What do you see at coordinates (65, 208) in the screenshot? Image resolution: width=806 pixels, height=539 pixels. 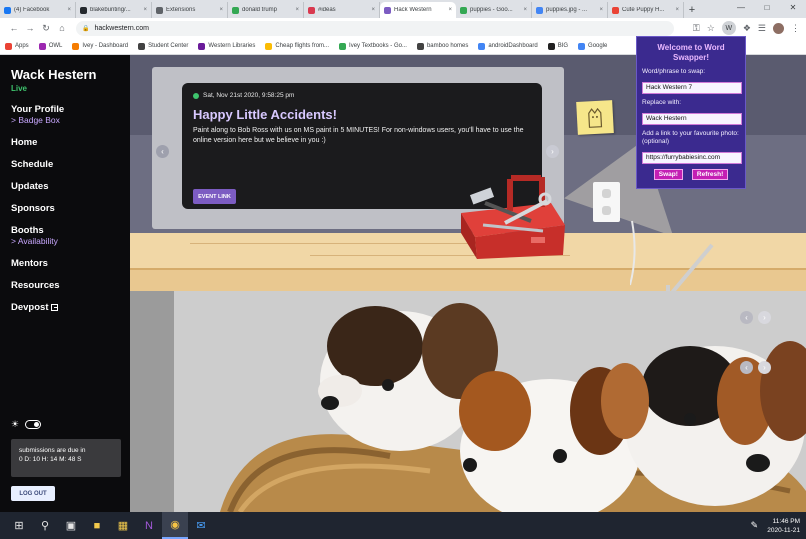 I see `sidebar-item-sponsors: Sponsors` at bounding box center [65, 208].